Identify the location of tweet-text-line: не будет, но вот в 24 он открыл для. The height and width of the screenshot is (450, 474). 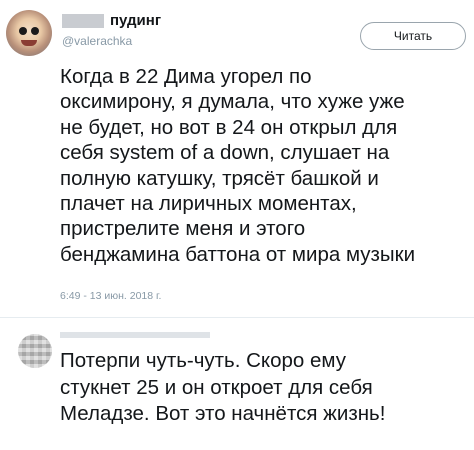
(229, 127).